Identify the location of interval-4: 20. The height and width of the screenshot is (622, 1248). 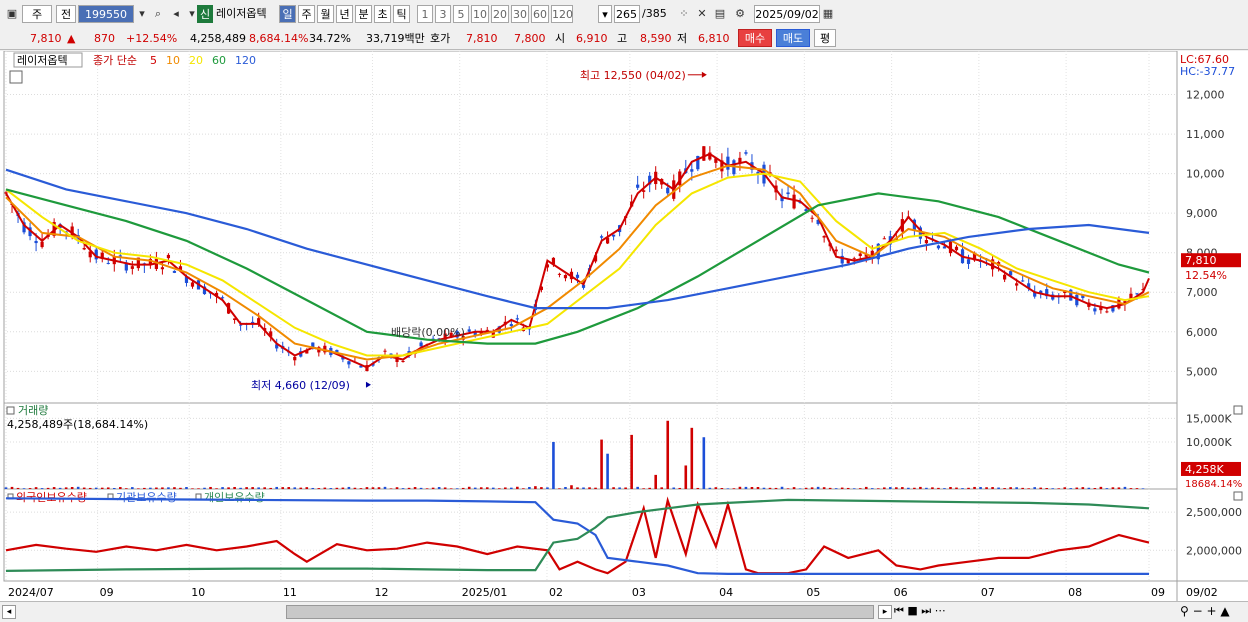
(500, 14).